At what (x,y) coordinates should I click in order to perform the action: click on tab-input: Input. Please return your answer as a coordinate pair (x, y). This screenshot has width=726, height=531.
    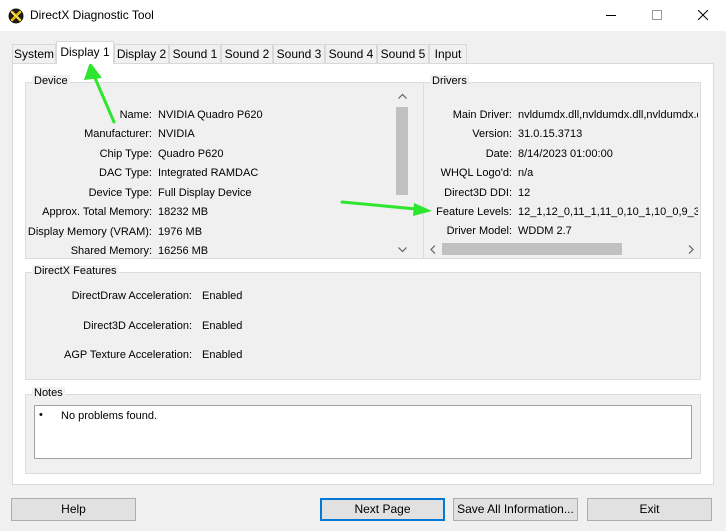
    Looking at the image, I should click on (448, 53).